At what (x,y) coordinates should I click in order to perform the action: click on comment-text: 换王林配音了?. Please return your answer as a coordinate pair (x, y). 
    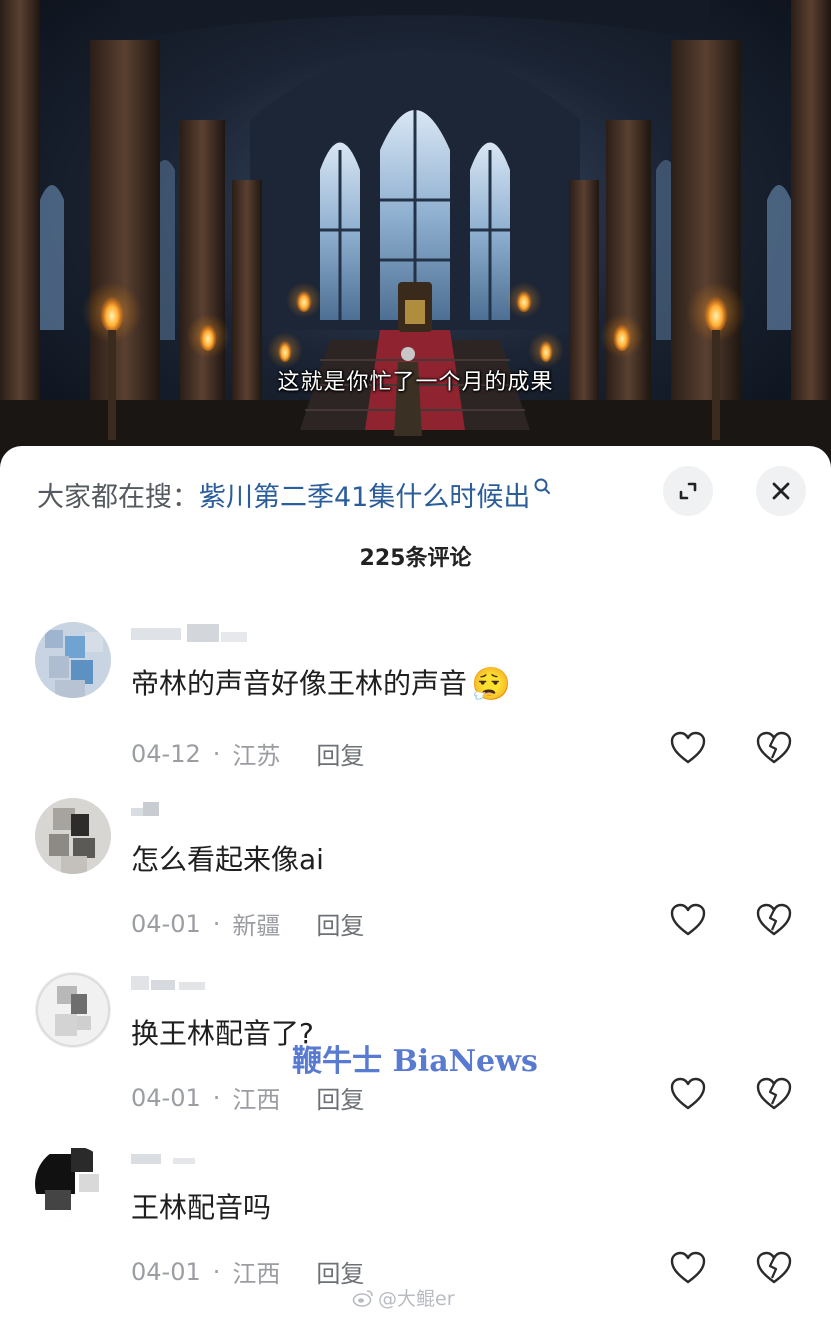
    Looking at the image, I should click on (222, 1034).